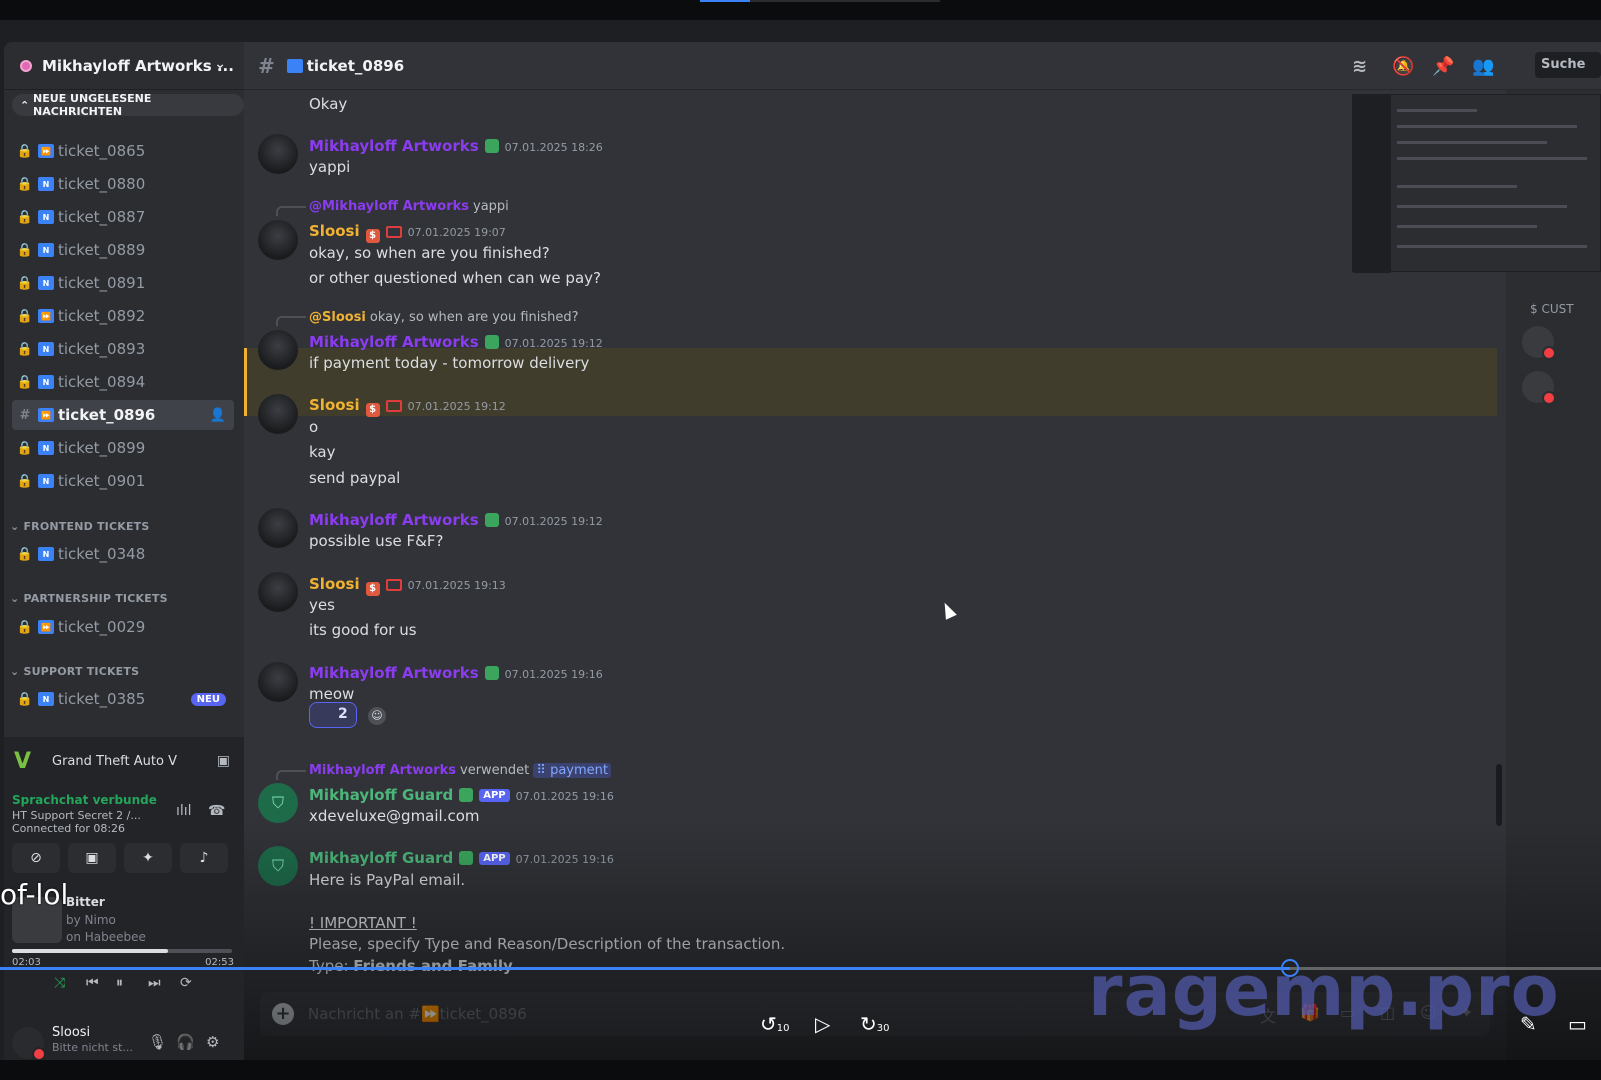  Describe the element at coordinates (92, 858) in the screenshot. I see `screen-share-button: ▣` at that location.